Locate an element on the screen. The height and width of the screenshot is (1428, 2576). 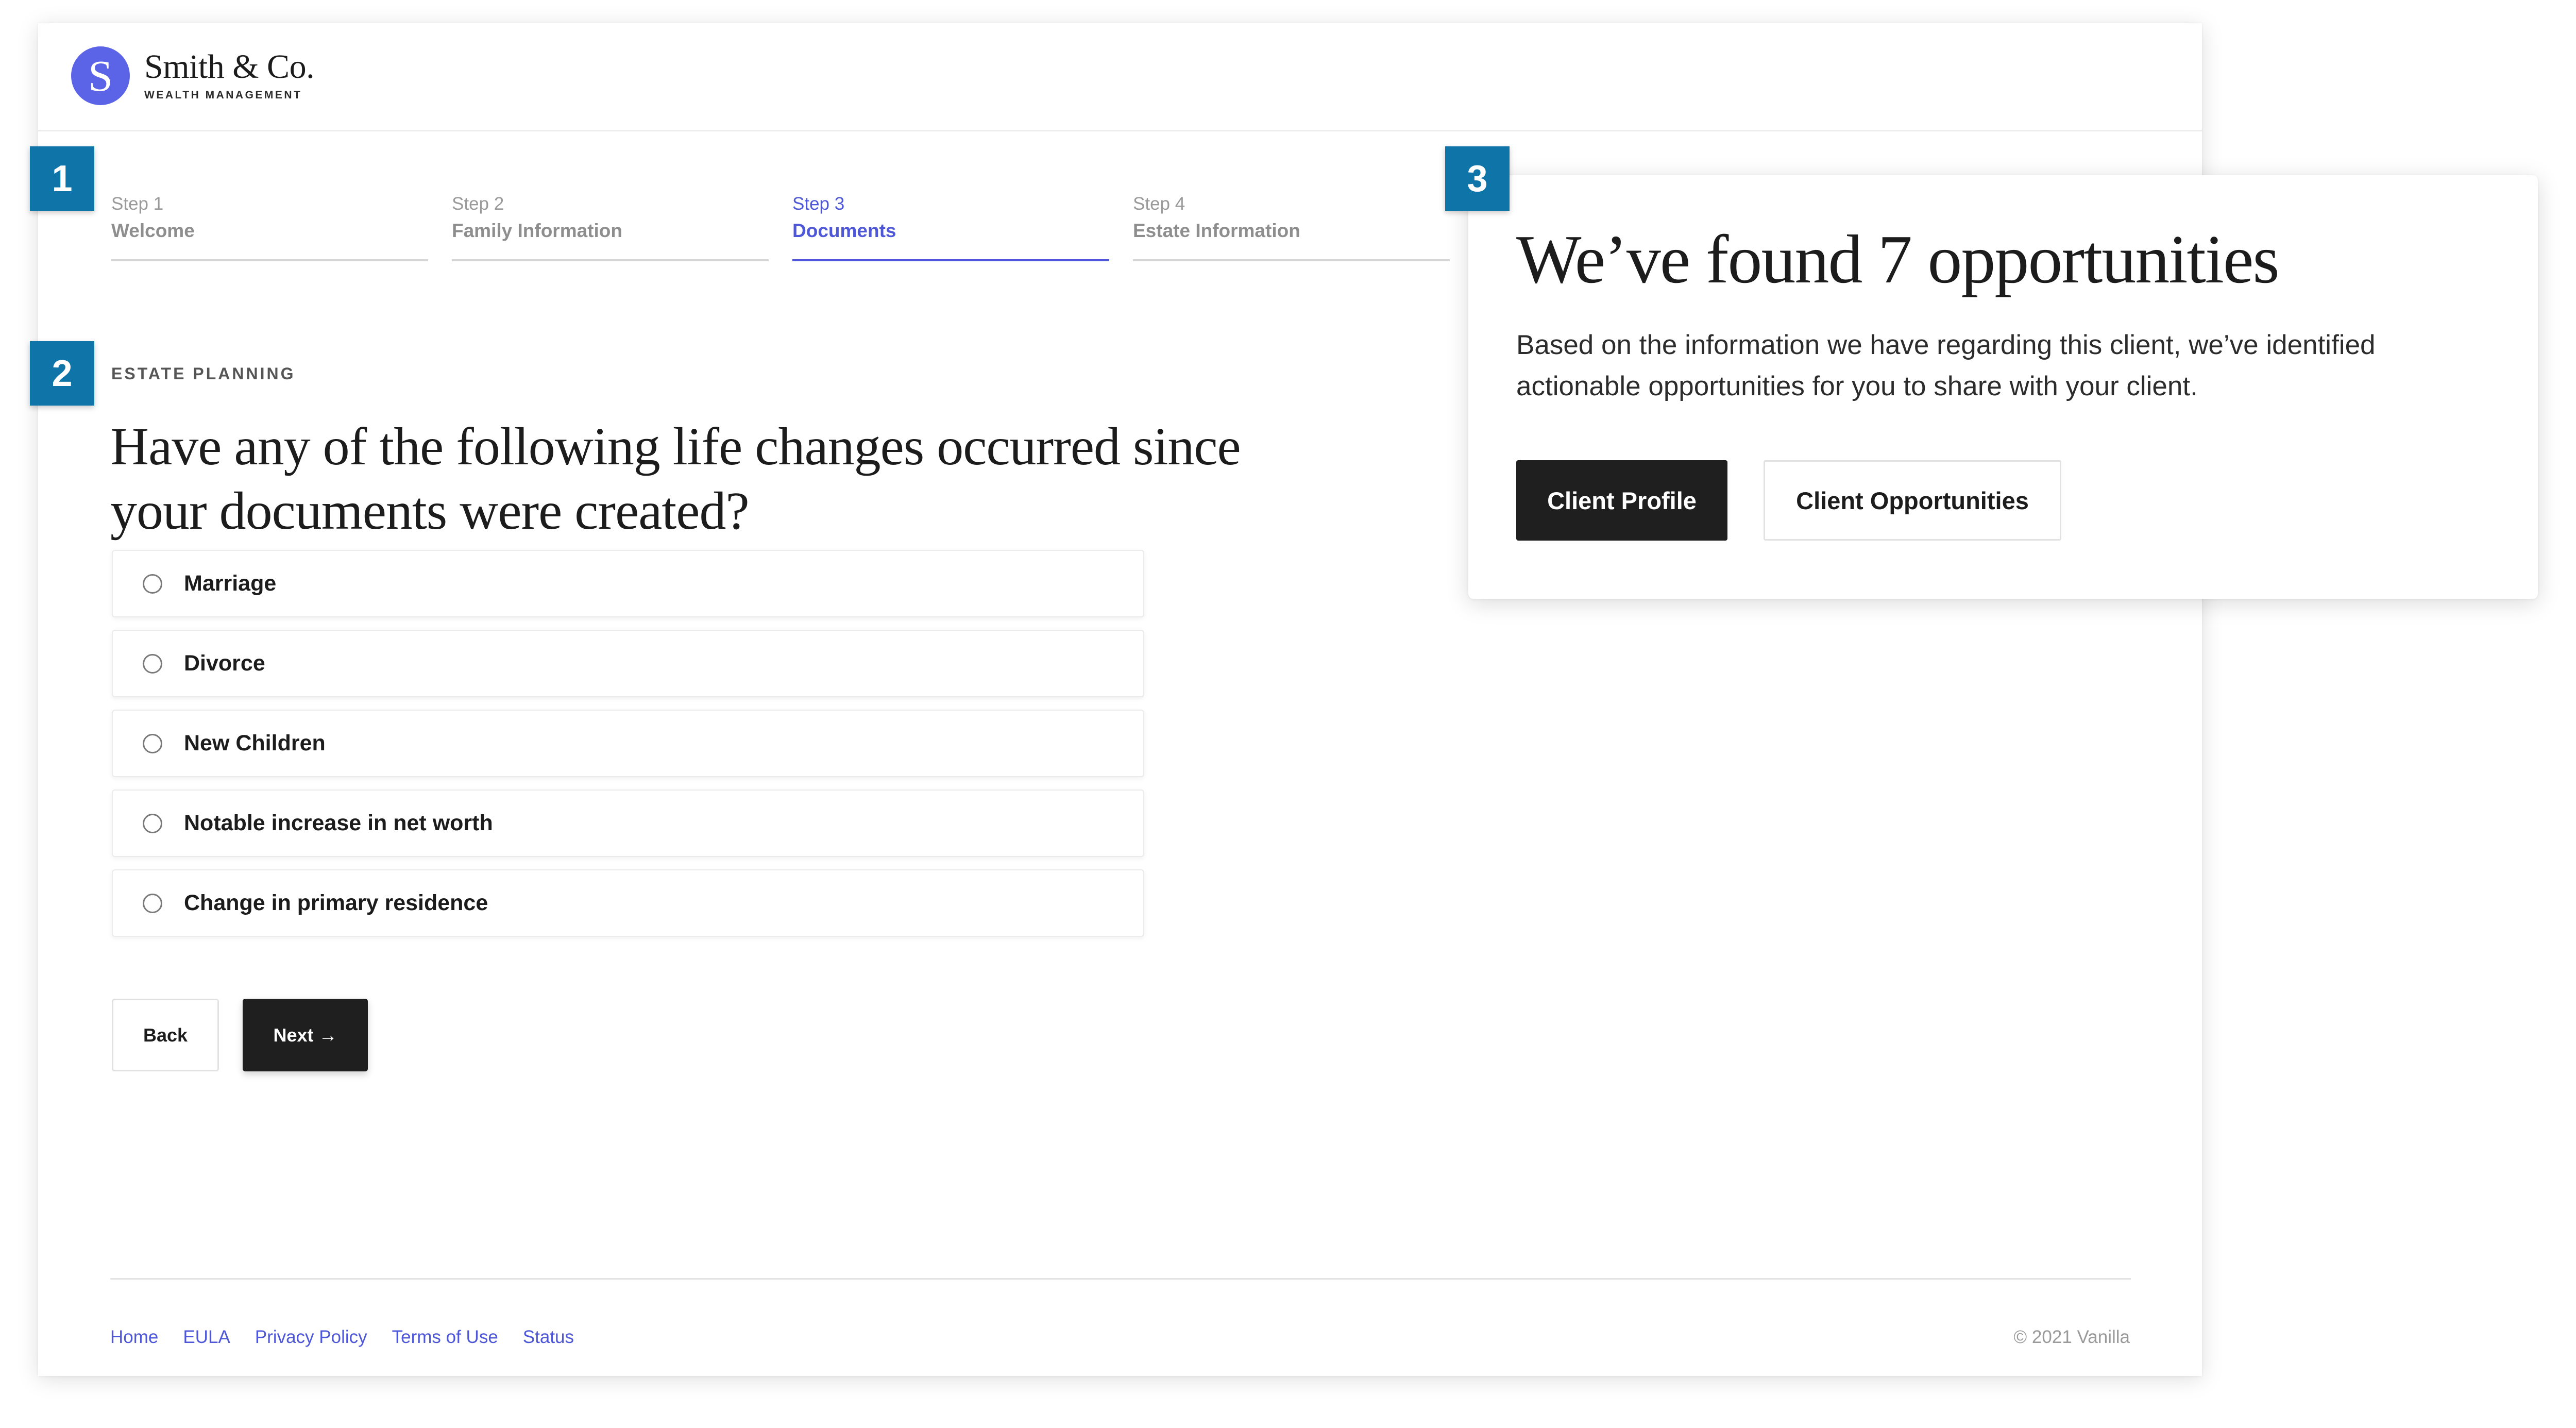
step-estate-information: Step 4 Estate Information is located at coordinates (1291, 227).